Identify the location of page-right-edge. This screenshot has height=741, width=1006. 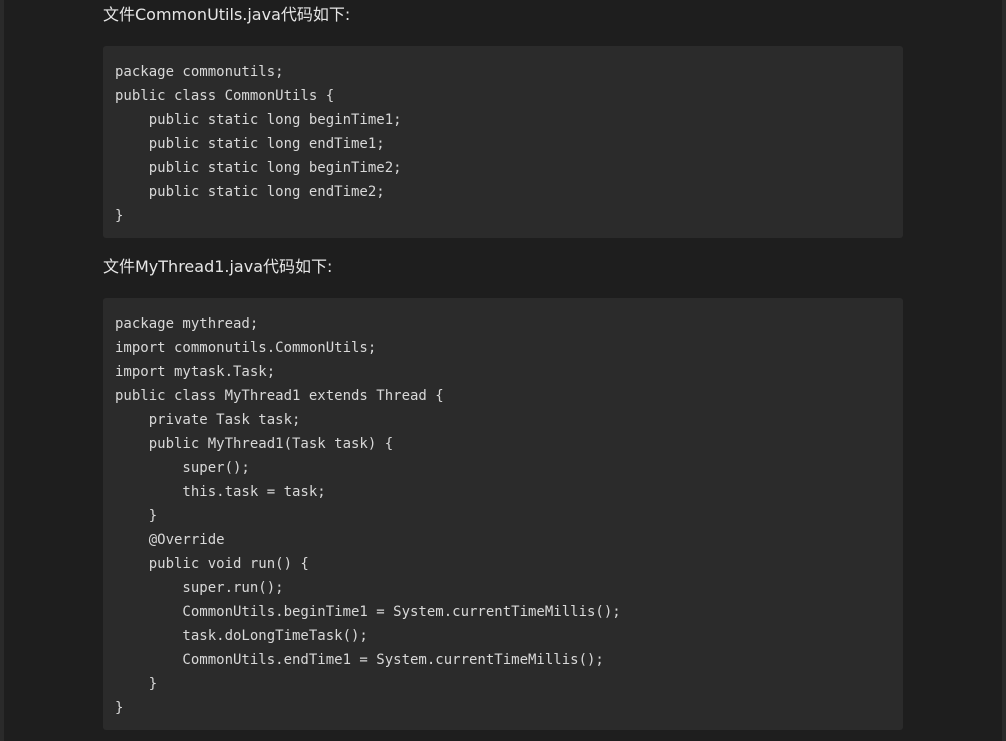
(1004, 370).